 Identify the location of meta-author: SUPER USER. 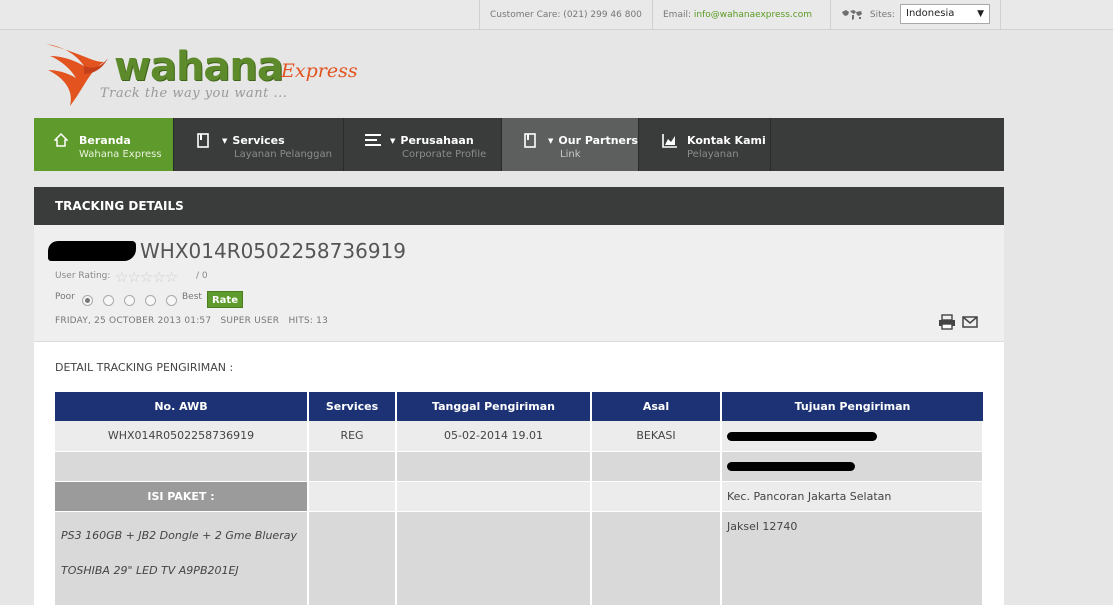
(250, 321).